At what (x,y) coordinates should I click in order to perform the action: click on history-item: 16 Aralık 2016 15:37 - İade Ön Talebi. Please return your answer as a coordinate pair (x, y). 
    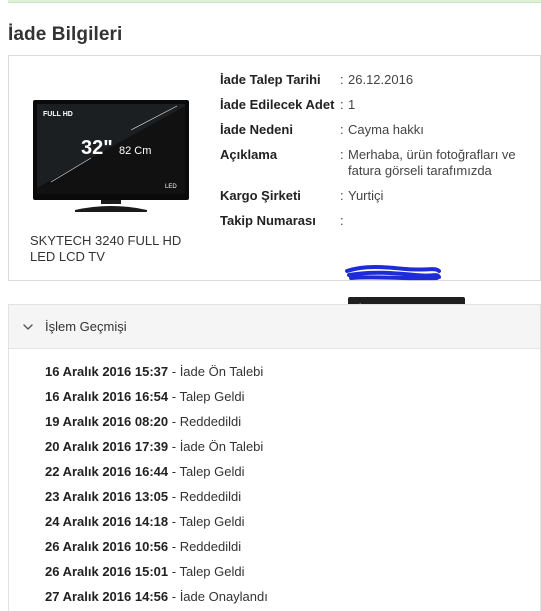
    Looking at the image, I should click on (154, 371).